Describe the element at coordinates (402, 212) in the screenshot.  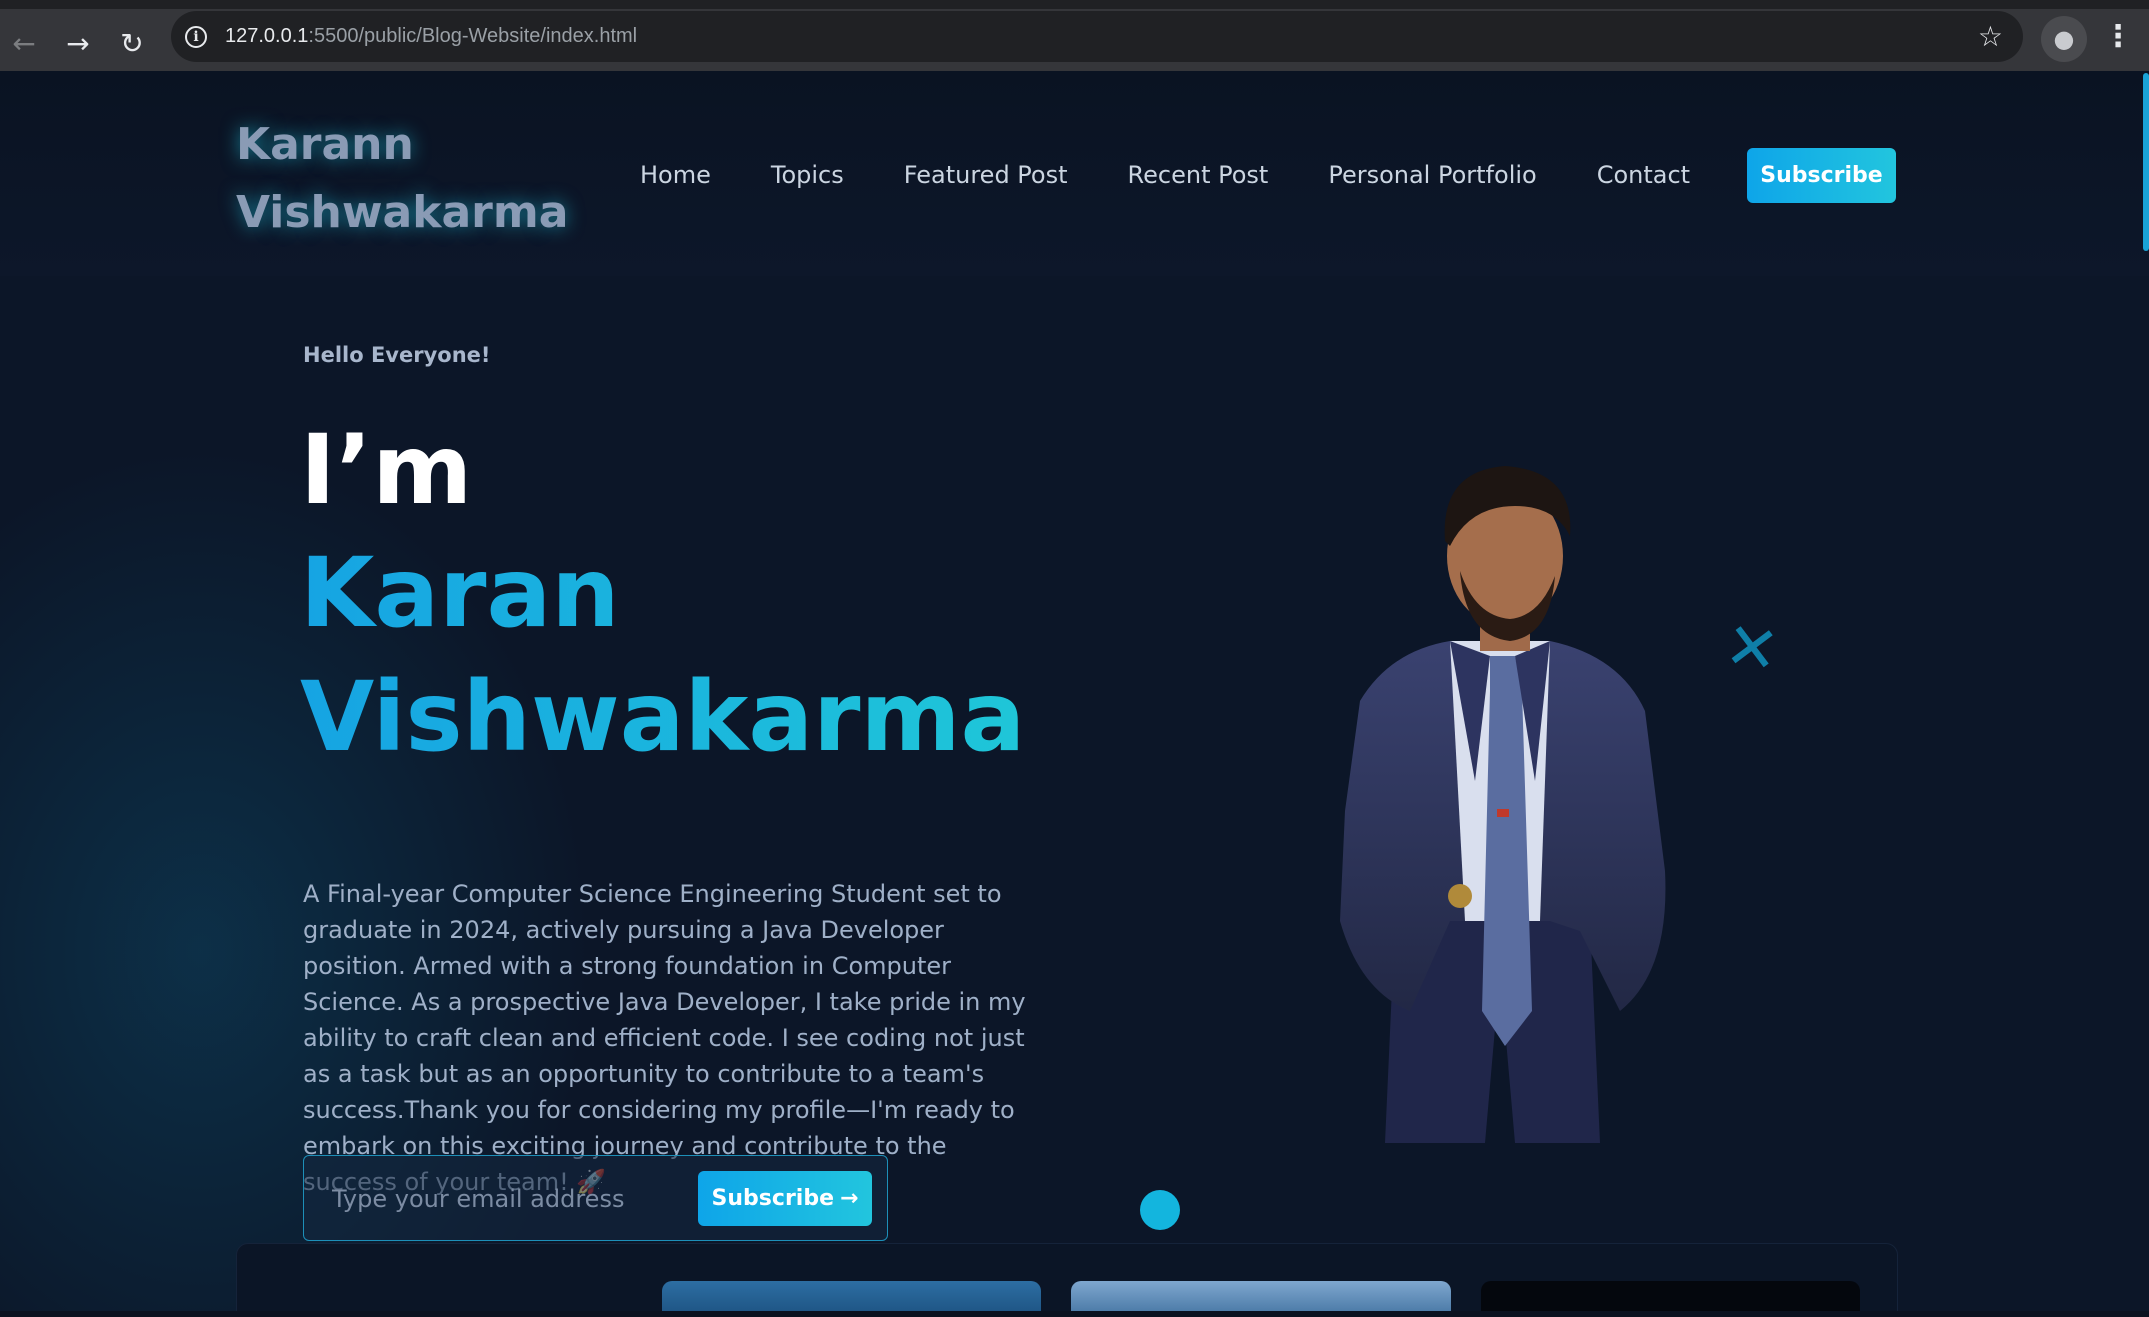
I see `logo-line-2: Vishwakarma` at that location.